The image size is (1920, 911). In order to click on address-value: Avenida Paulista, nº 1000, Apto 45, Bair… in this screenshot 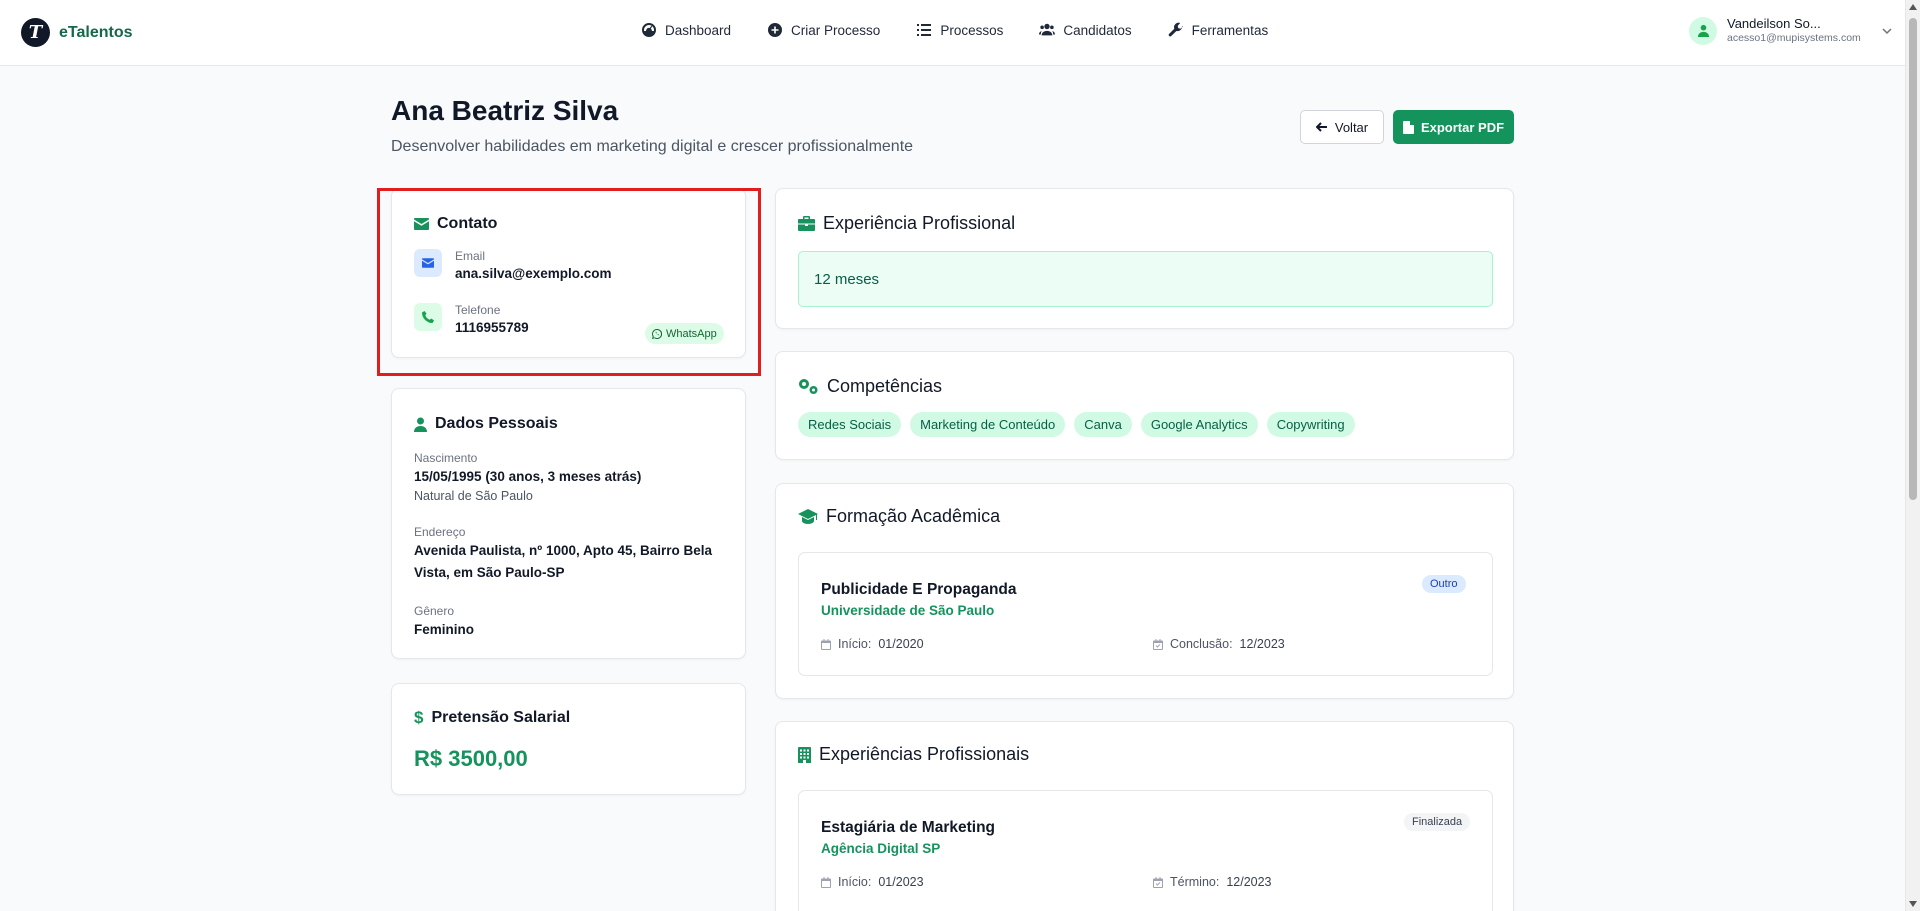, I will do `click(563, 561)`.